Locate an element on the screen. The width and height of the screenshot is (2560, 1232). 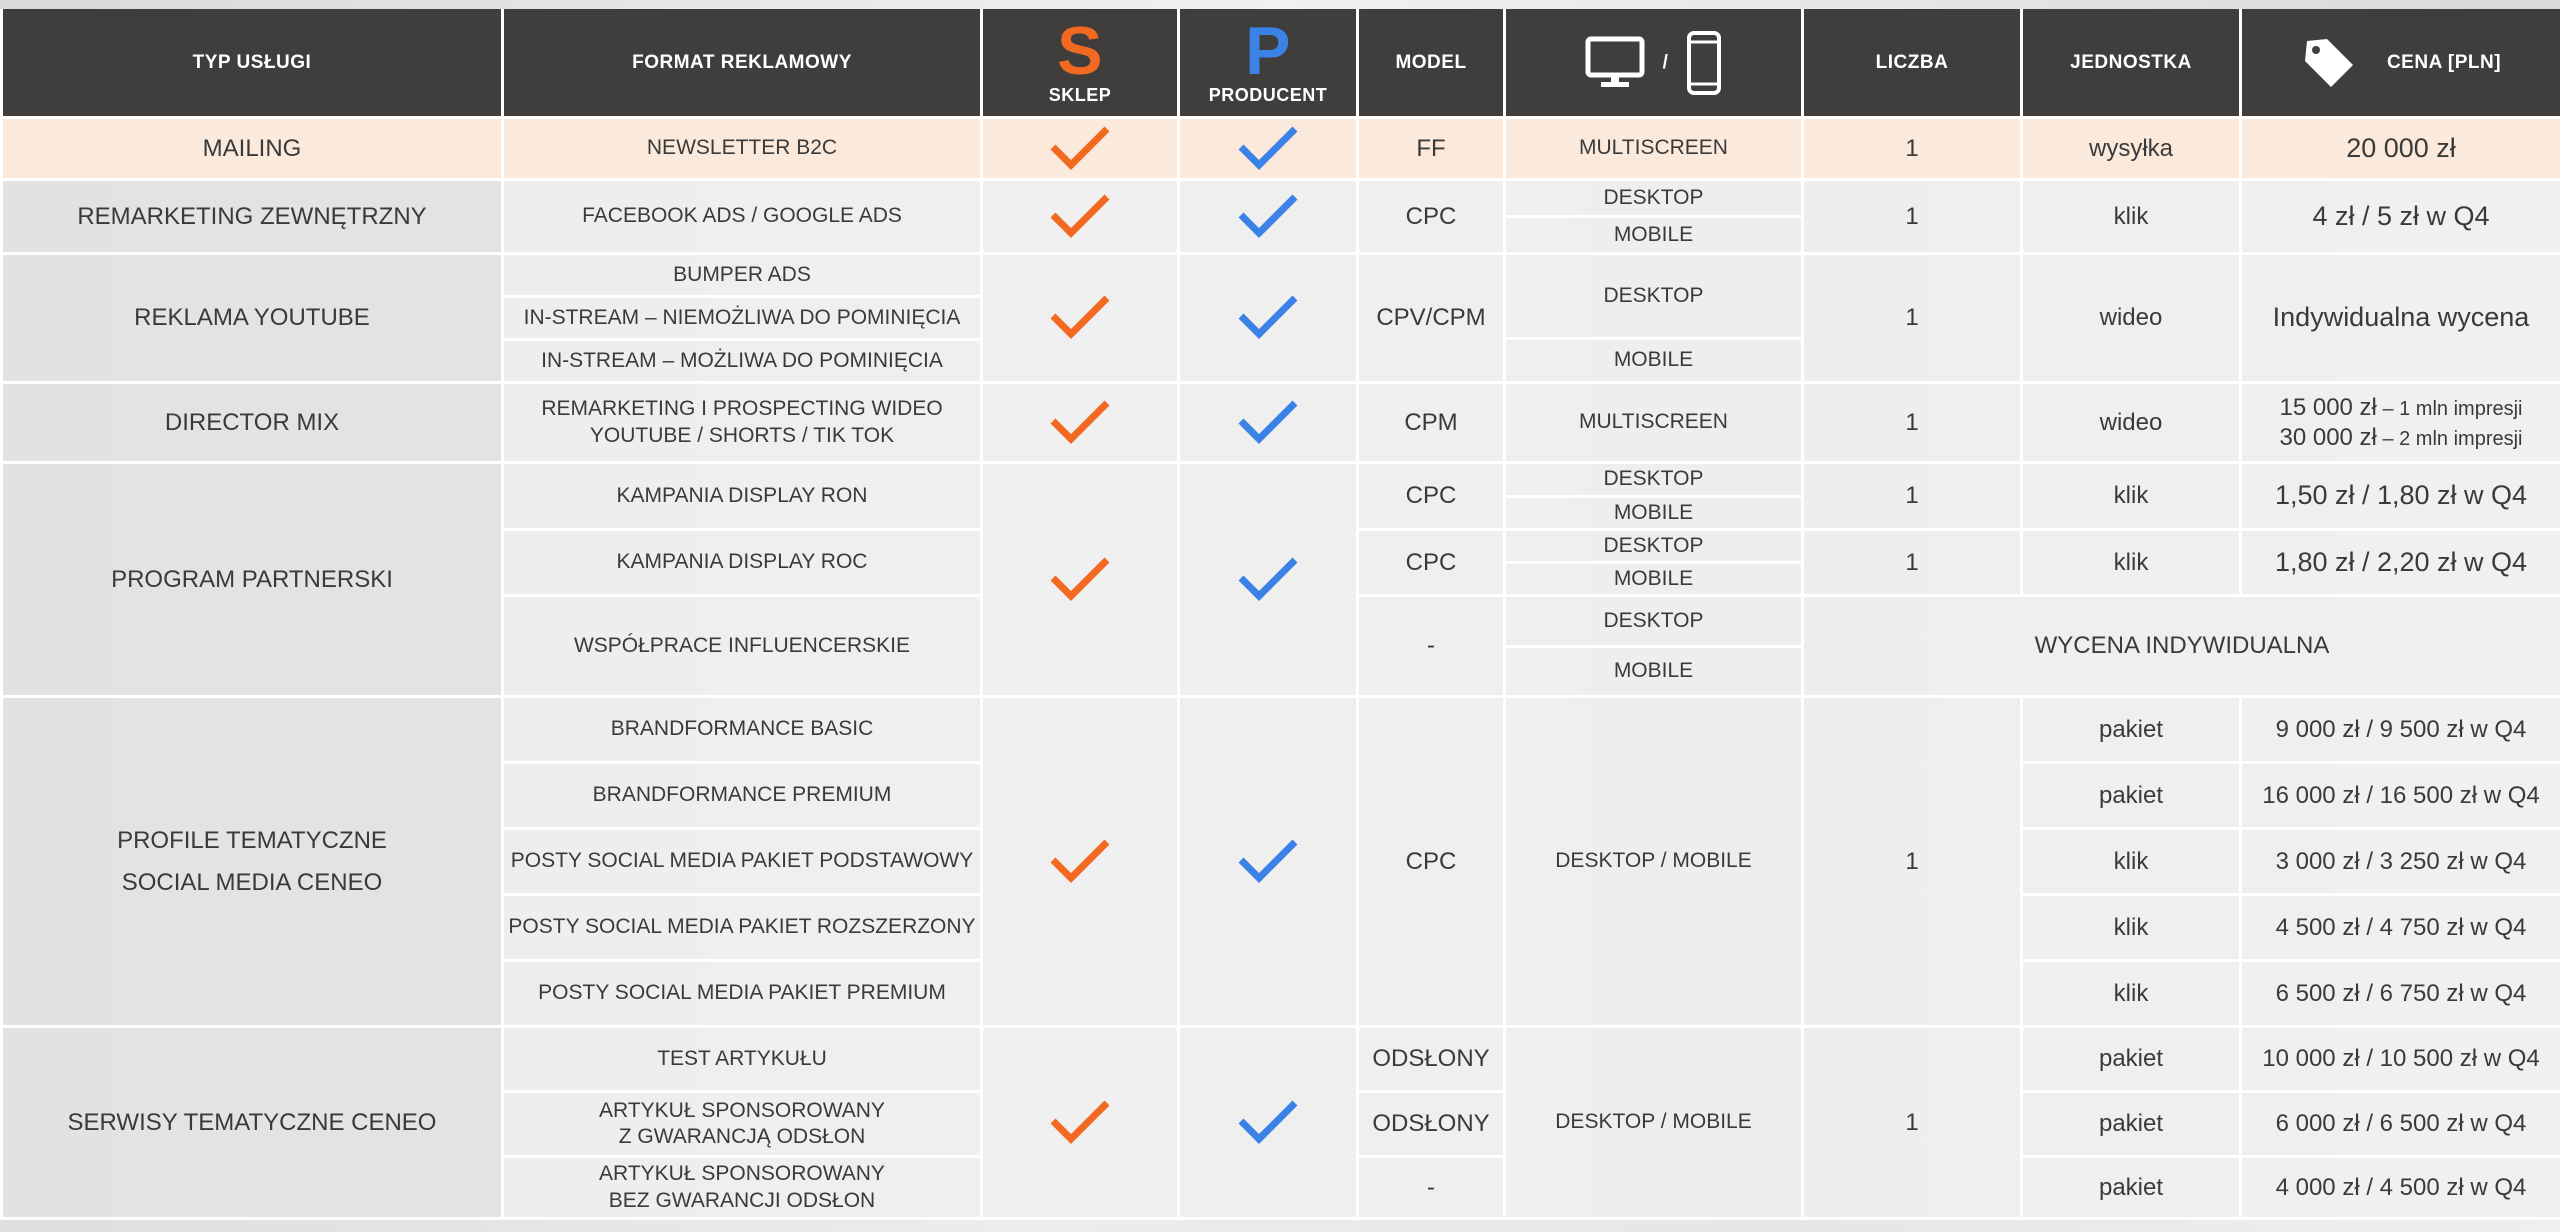
price: 1,50 zł / 1,80 zł w Q4 is located at coordinates (2399, 496).